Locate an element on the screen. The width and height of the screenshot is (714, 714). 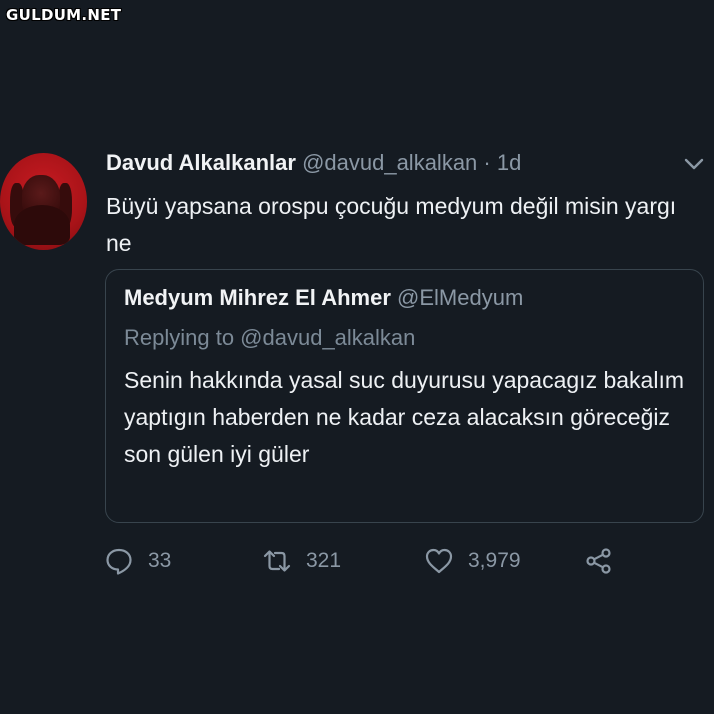
tweet-timestamp: 1d is located at coordinates (509, 162).